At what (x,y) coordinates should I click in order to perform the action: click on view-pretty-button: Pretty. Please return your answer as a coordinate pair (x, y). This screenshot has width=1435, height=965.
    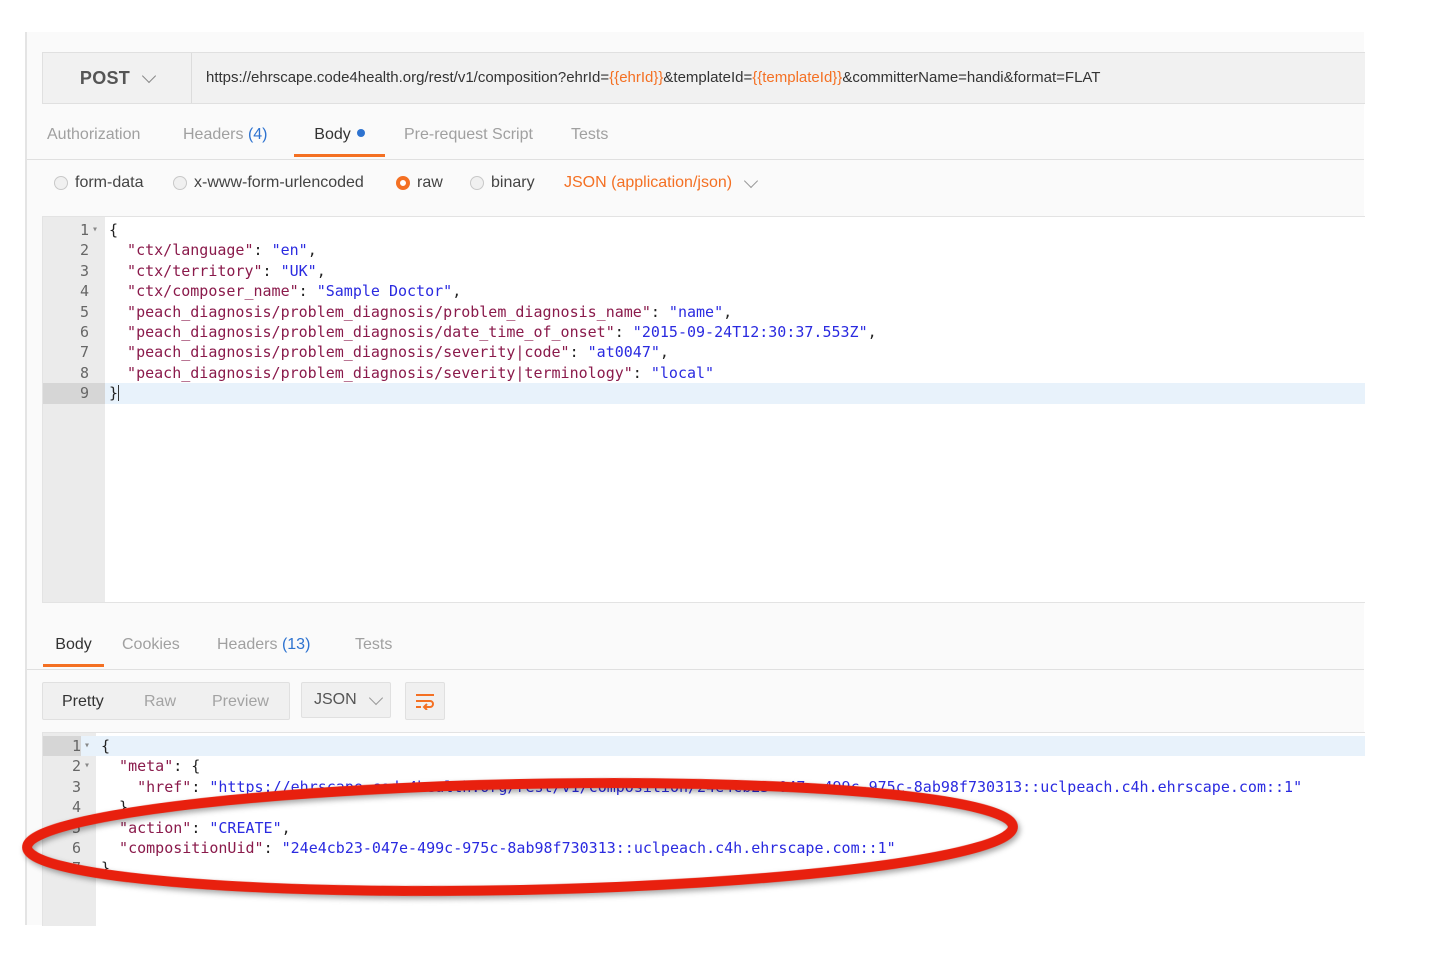
    Looking at the image, I should click on (83, 701).